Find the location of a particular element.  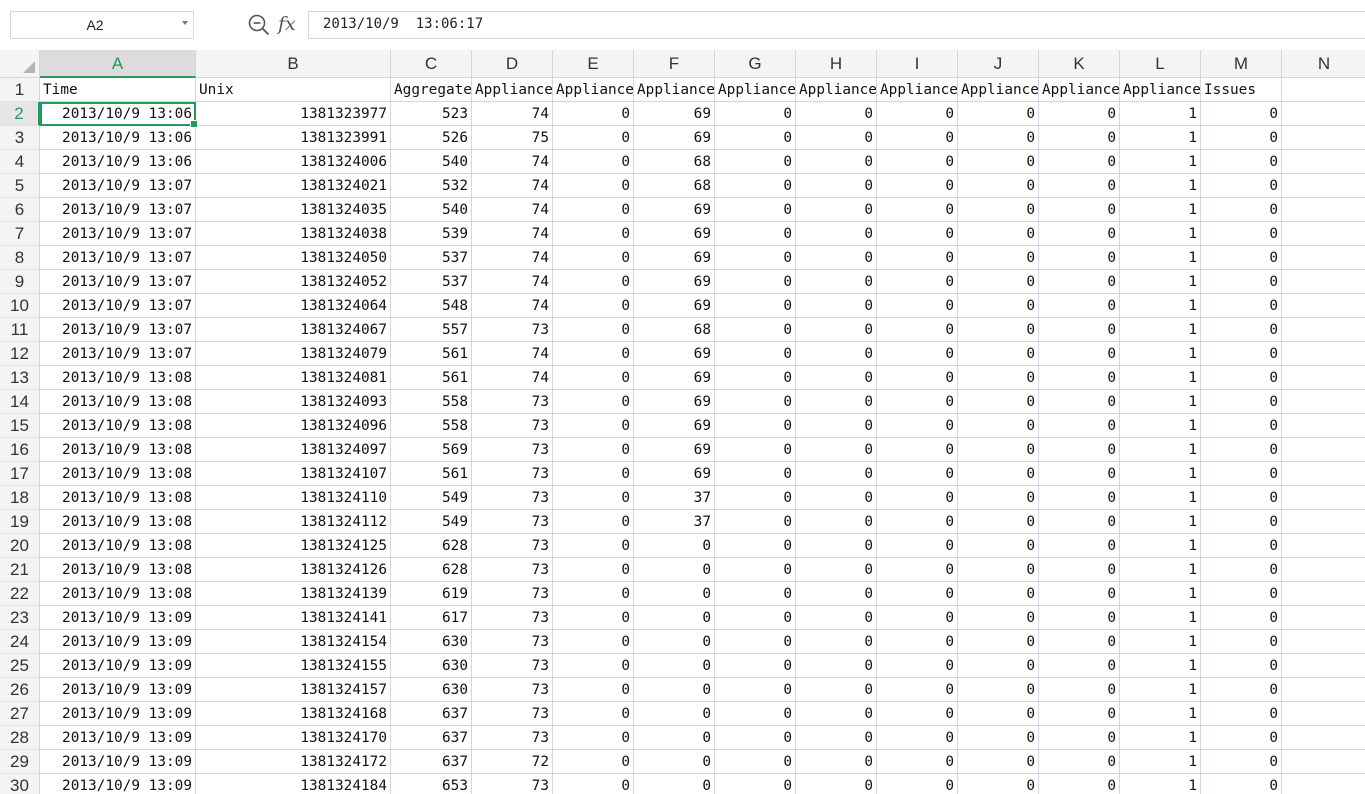

table-cell: 2013/10/9 13:08 is located at coordinates (118, 450).